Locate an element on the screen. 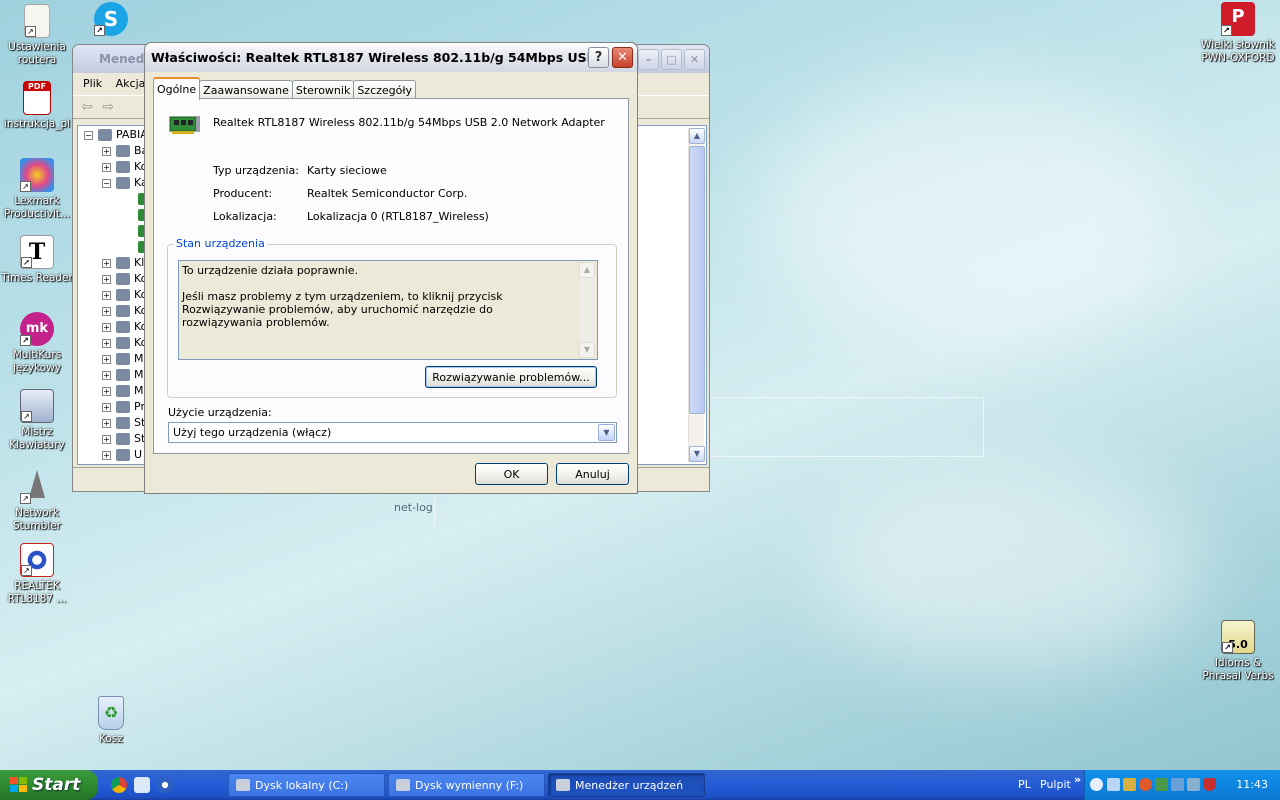  lexmark-icon: ↗ is located at coordinates (37, 175).